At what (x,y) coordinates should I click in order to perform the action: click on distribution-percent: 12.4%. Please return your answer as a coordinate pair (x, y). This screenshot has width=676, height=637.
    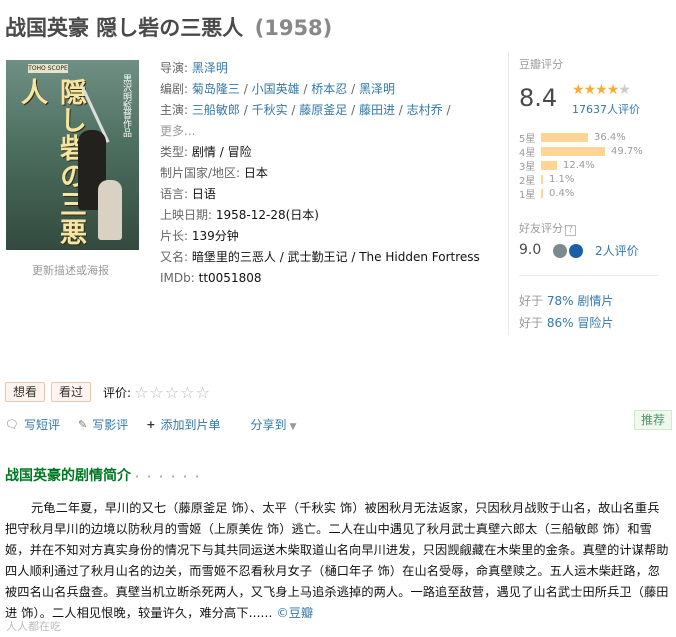
    Looking at the image, I should click on (579, 165).